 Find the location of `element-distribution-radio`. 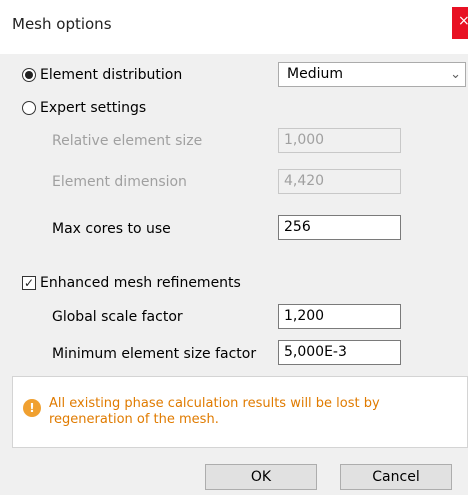

element-distribution-radio is located at coordinates (29, 75).